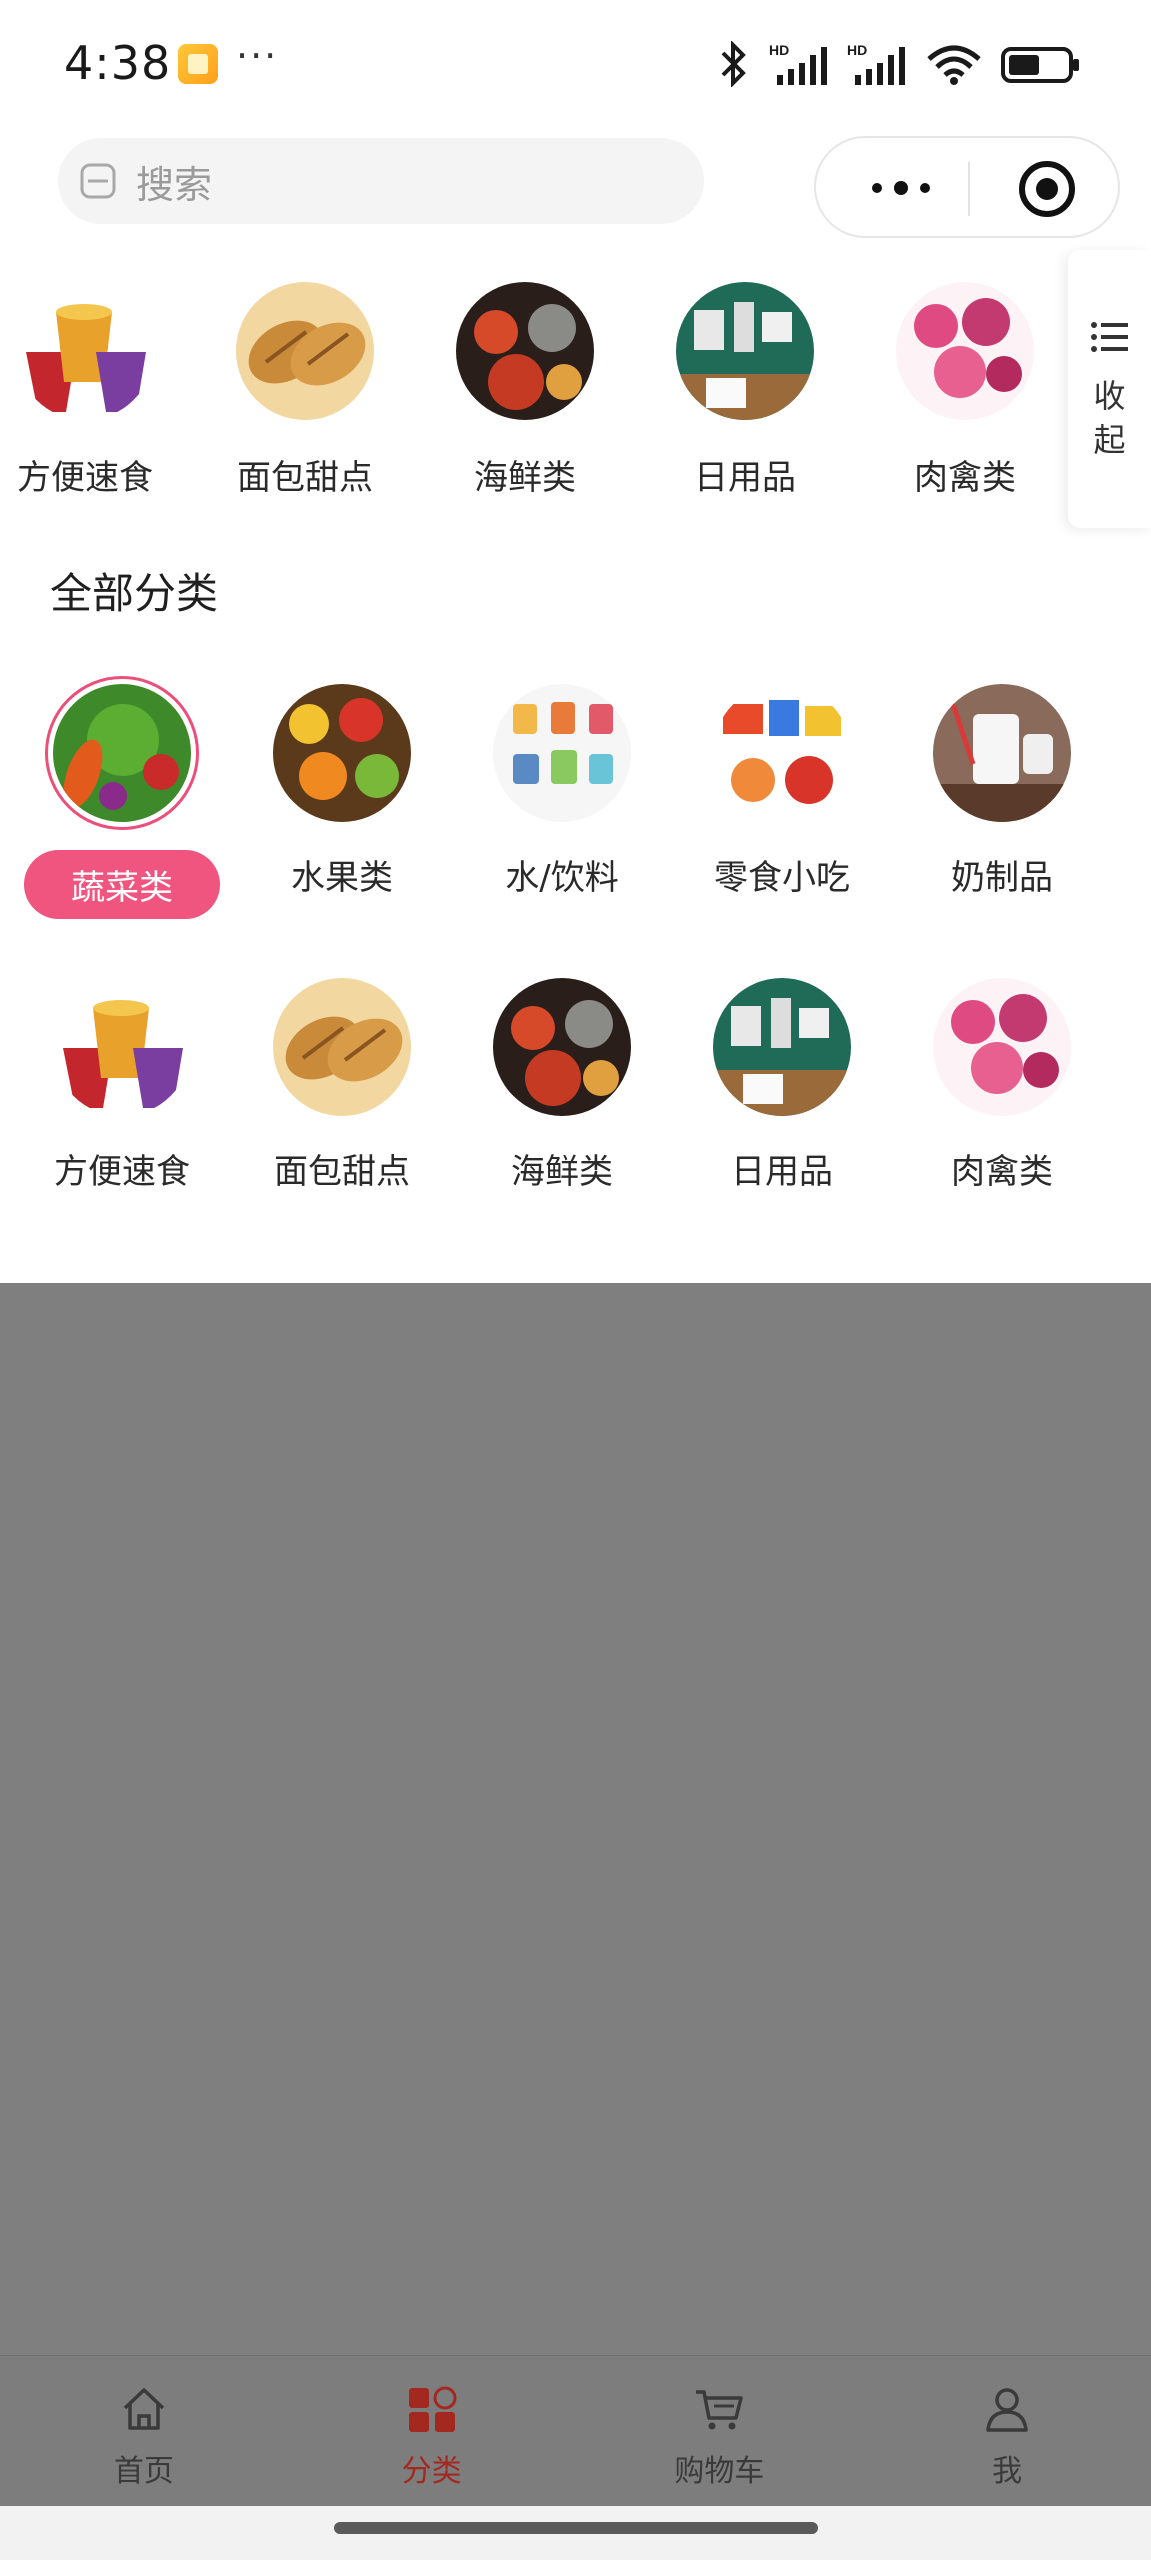  I want to click on category-label: 肉禽类, so click(1002, 1172).